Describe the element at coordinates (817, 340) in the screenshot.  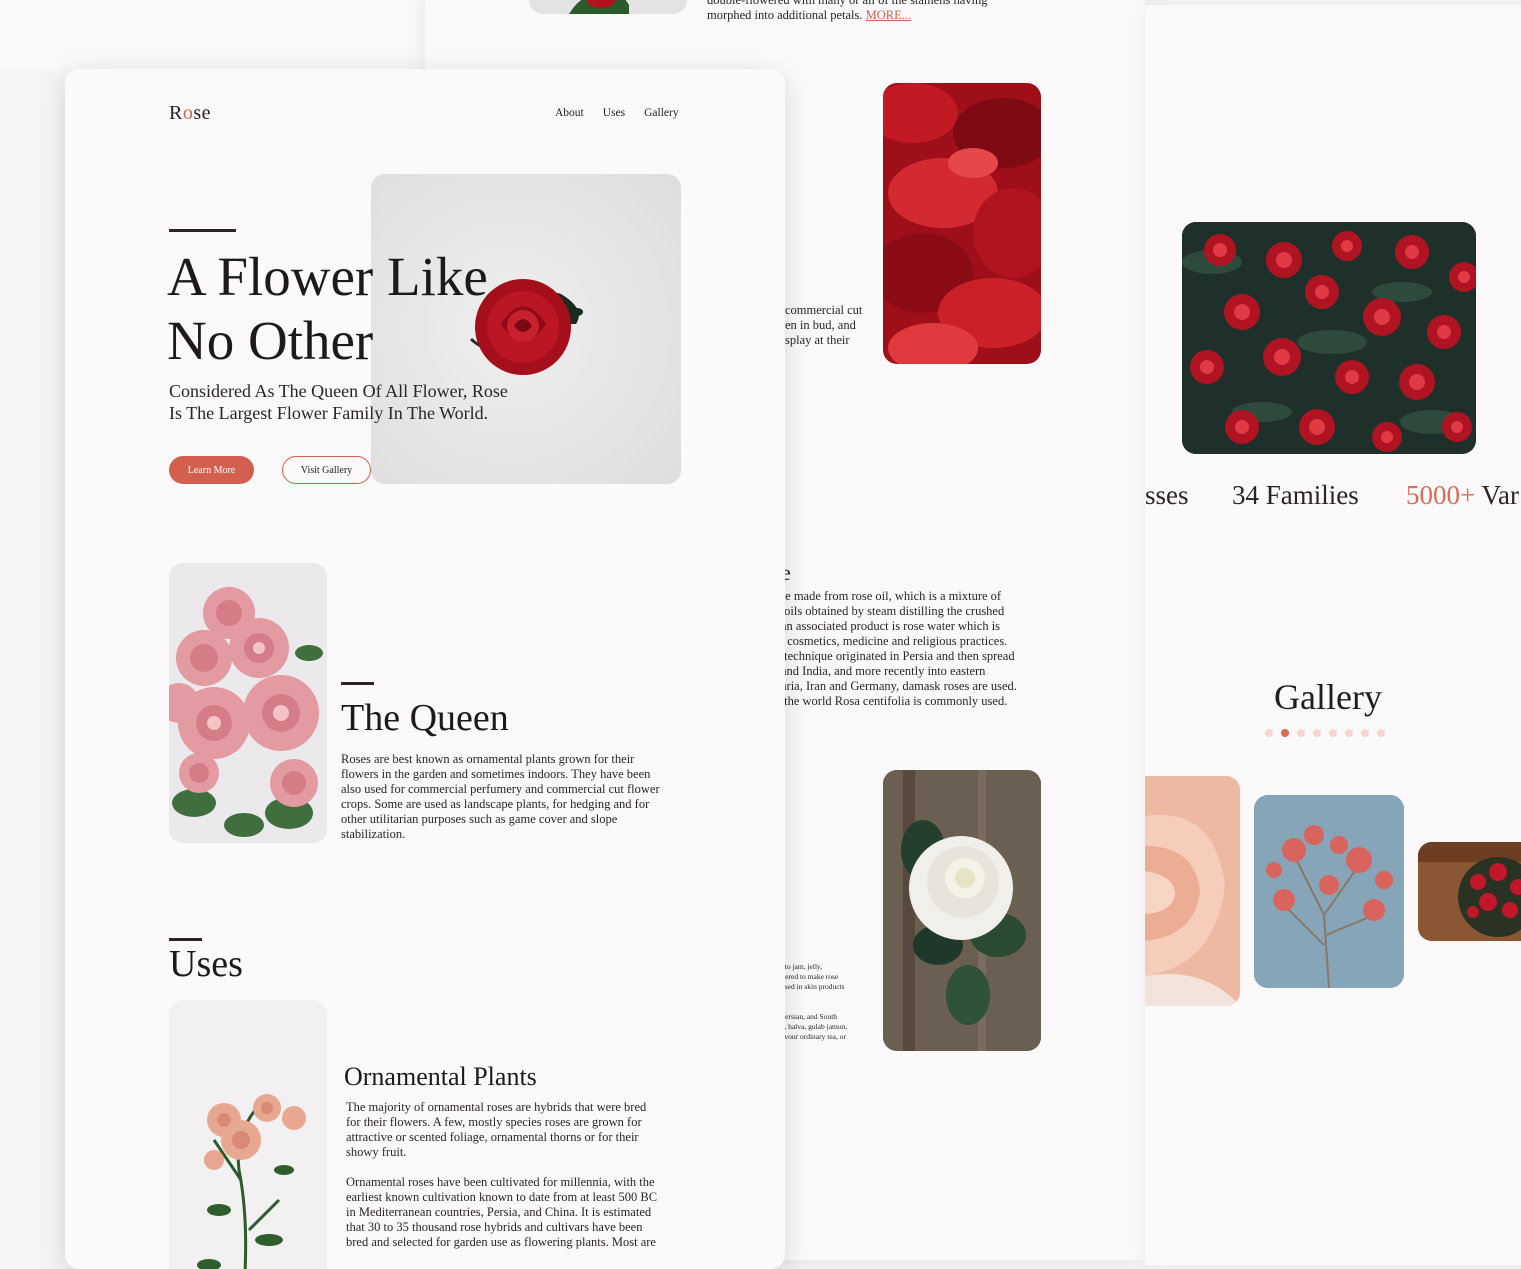
I see `cut-line-3: splay at their` at that location.